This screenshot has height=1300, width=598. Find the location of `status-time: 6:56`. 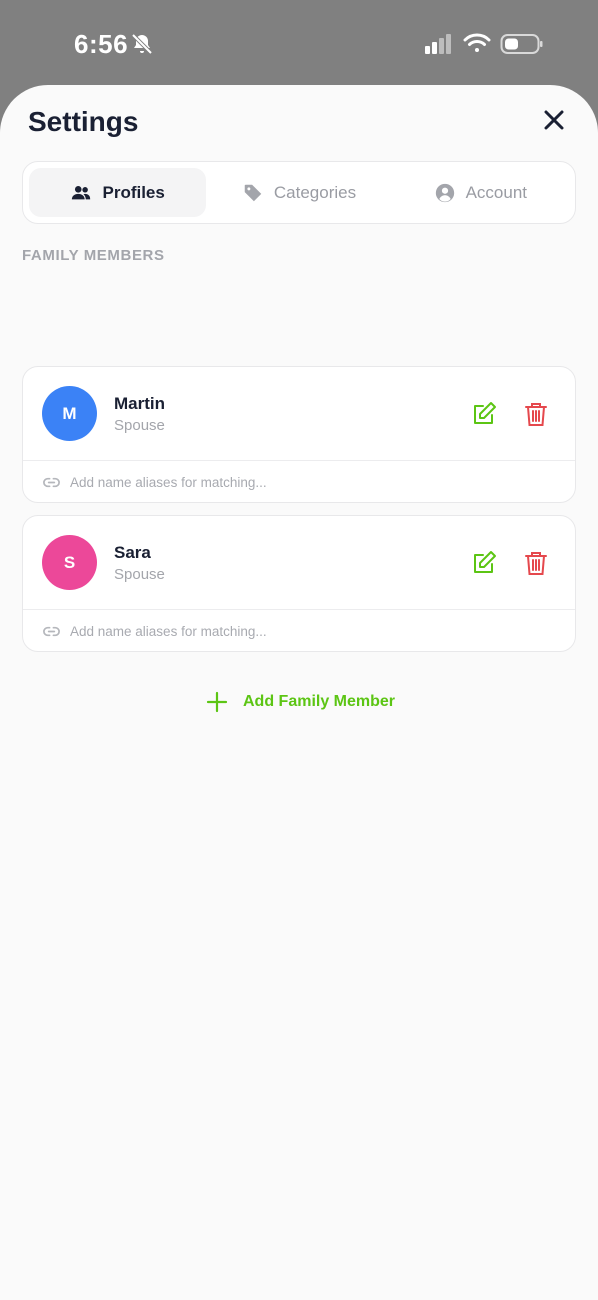

status-time: 6:56 is located at coordinates (101, 44).